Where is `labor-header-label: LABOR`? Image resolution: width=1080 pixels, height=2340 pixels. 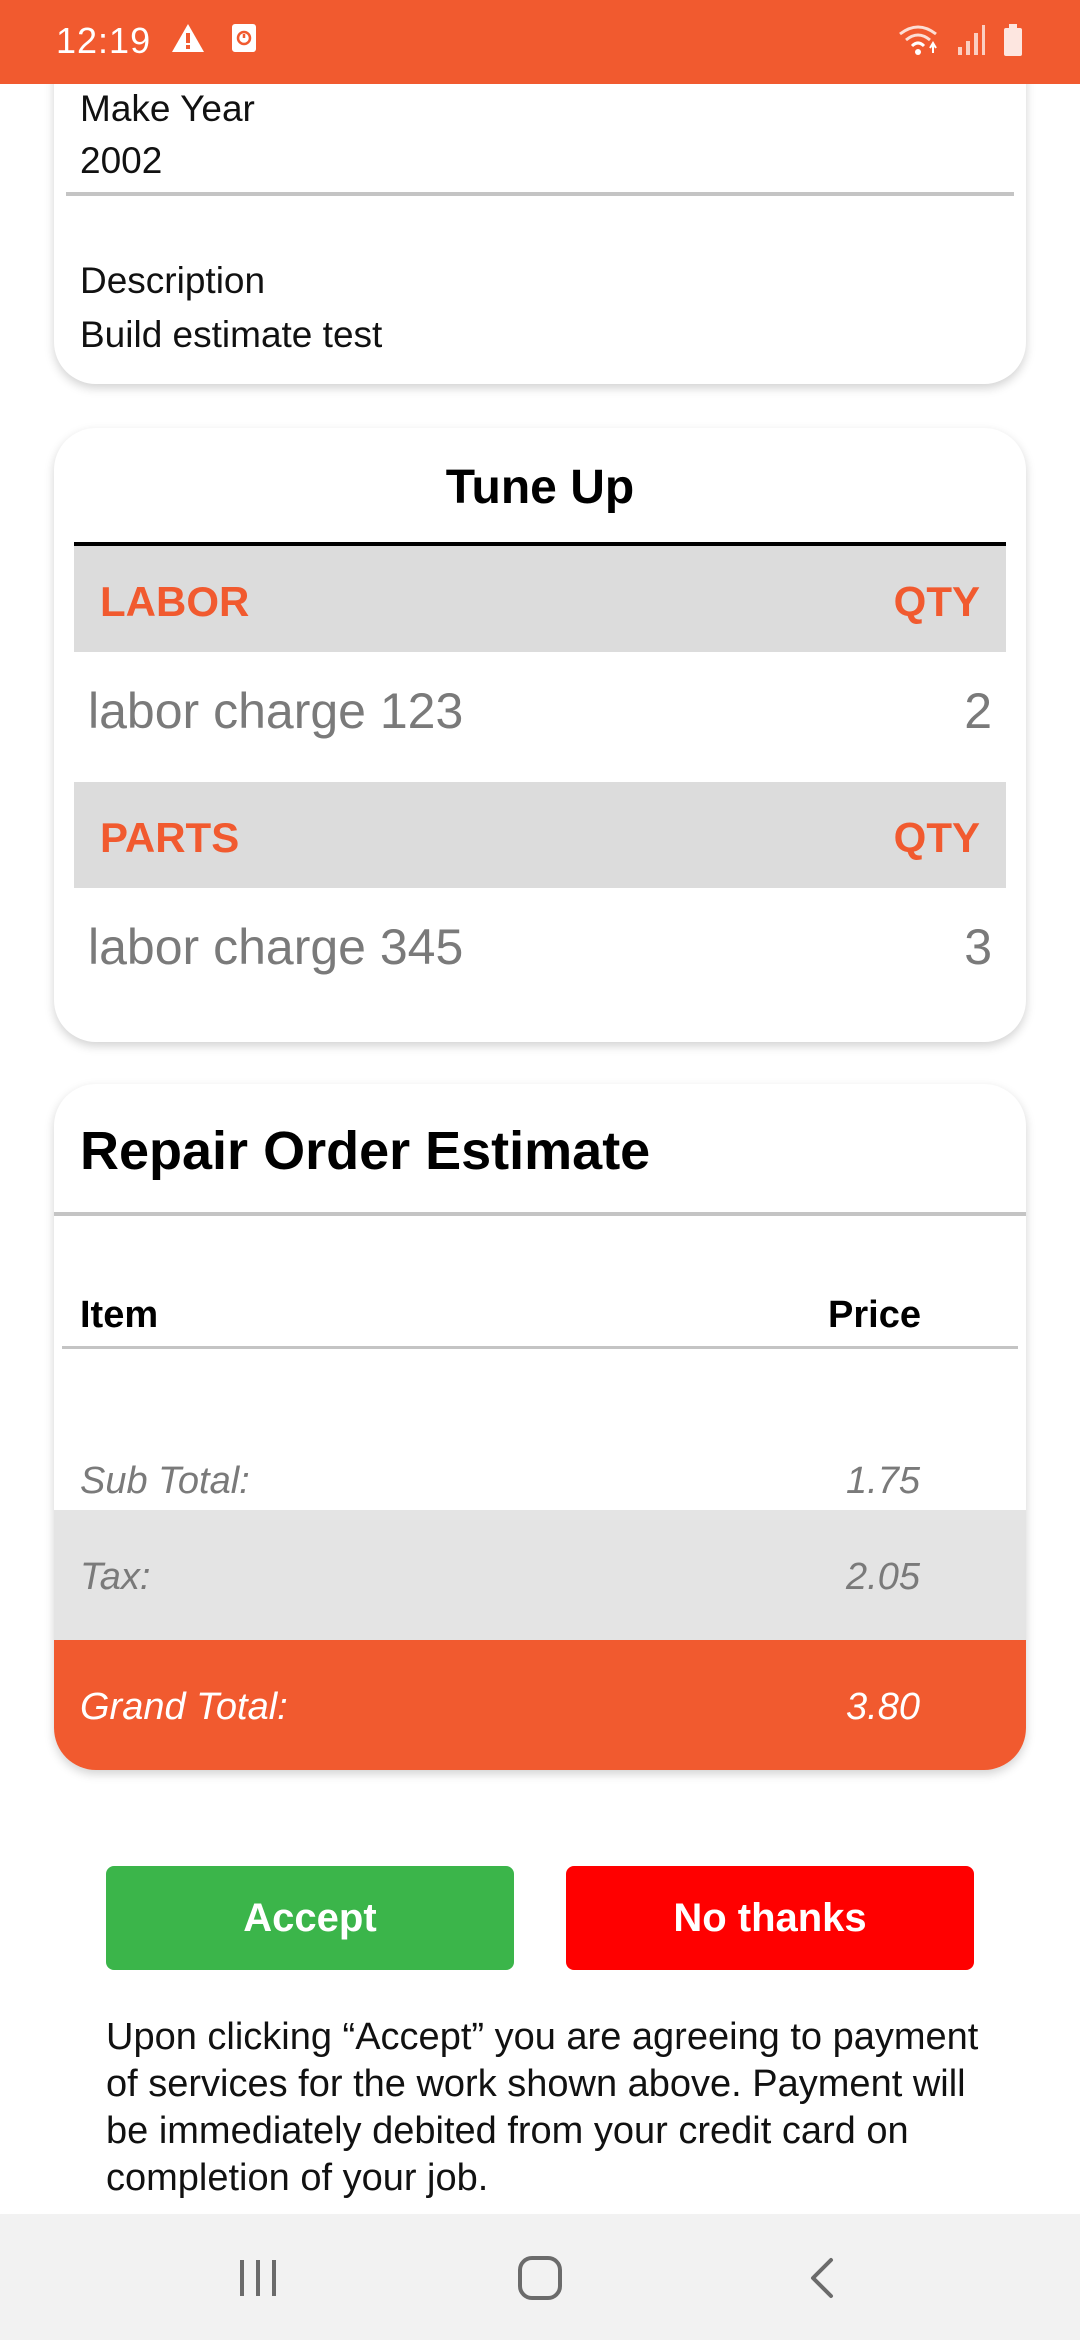
labor-header-label: LABOR is located at coordinates (175, 601).